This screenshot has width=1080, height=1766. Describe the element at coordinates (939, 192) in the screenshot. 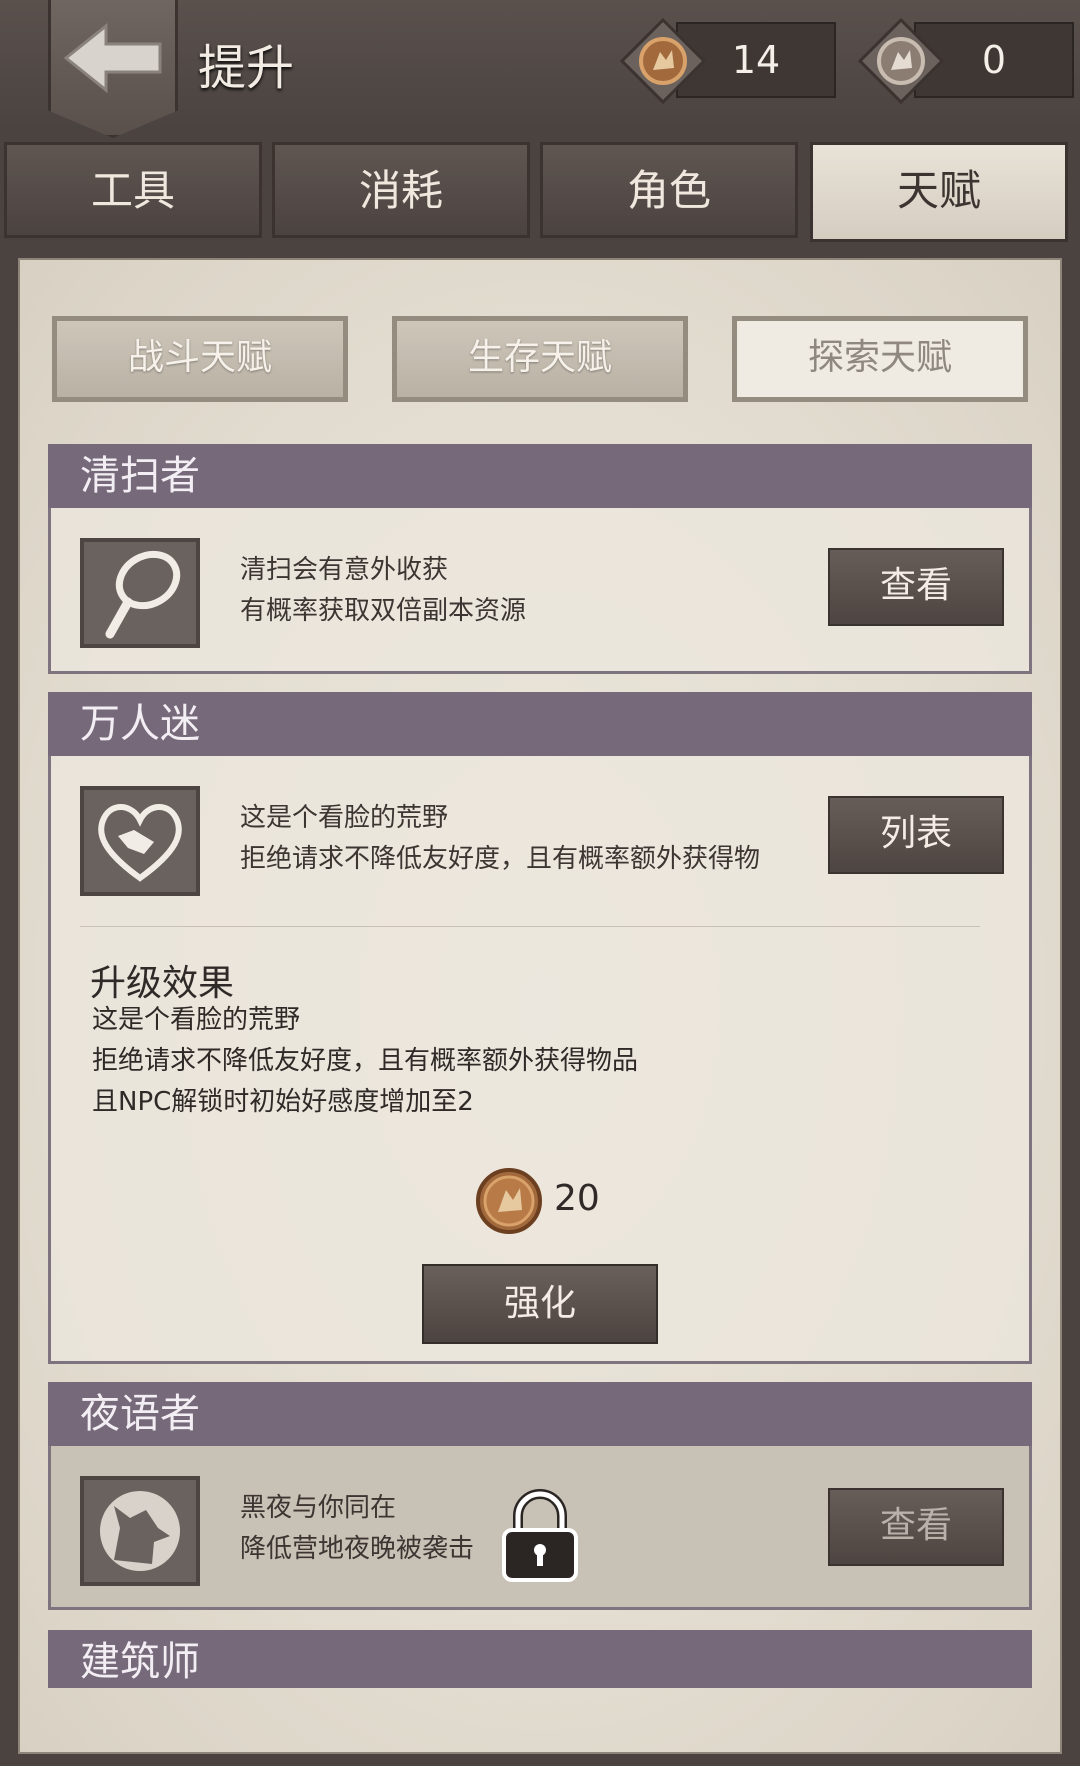

I see `tab-talent: 天赋` at that location.